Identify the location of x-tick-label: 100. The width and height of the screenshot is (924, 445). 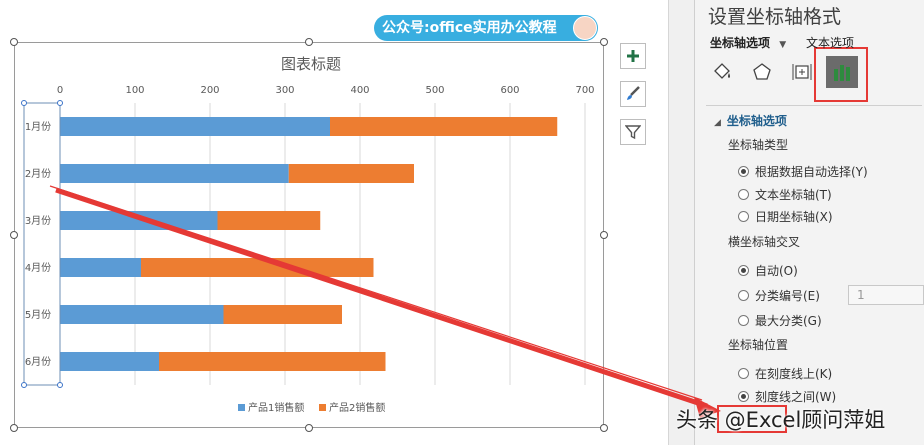
(134, 90).